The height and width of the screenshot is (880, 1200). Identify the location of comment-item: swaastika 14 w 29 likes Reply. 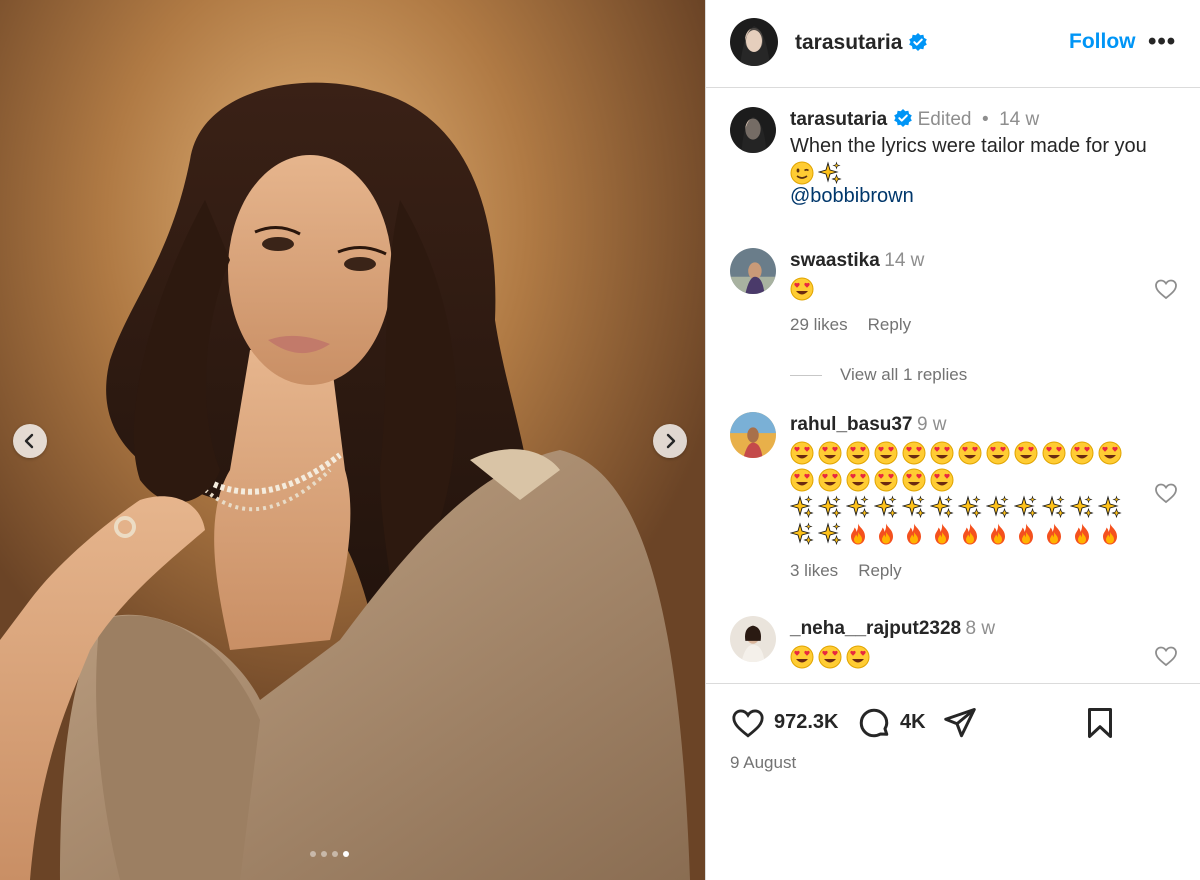
(860, 292).